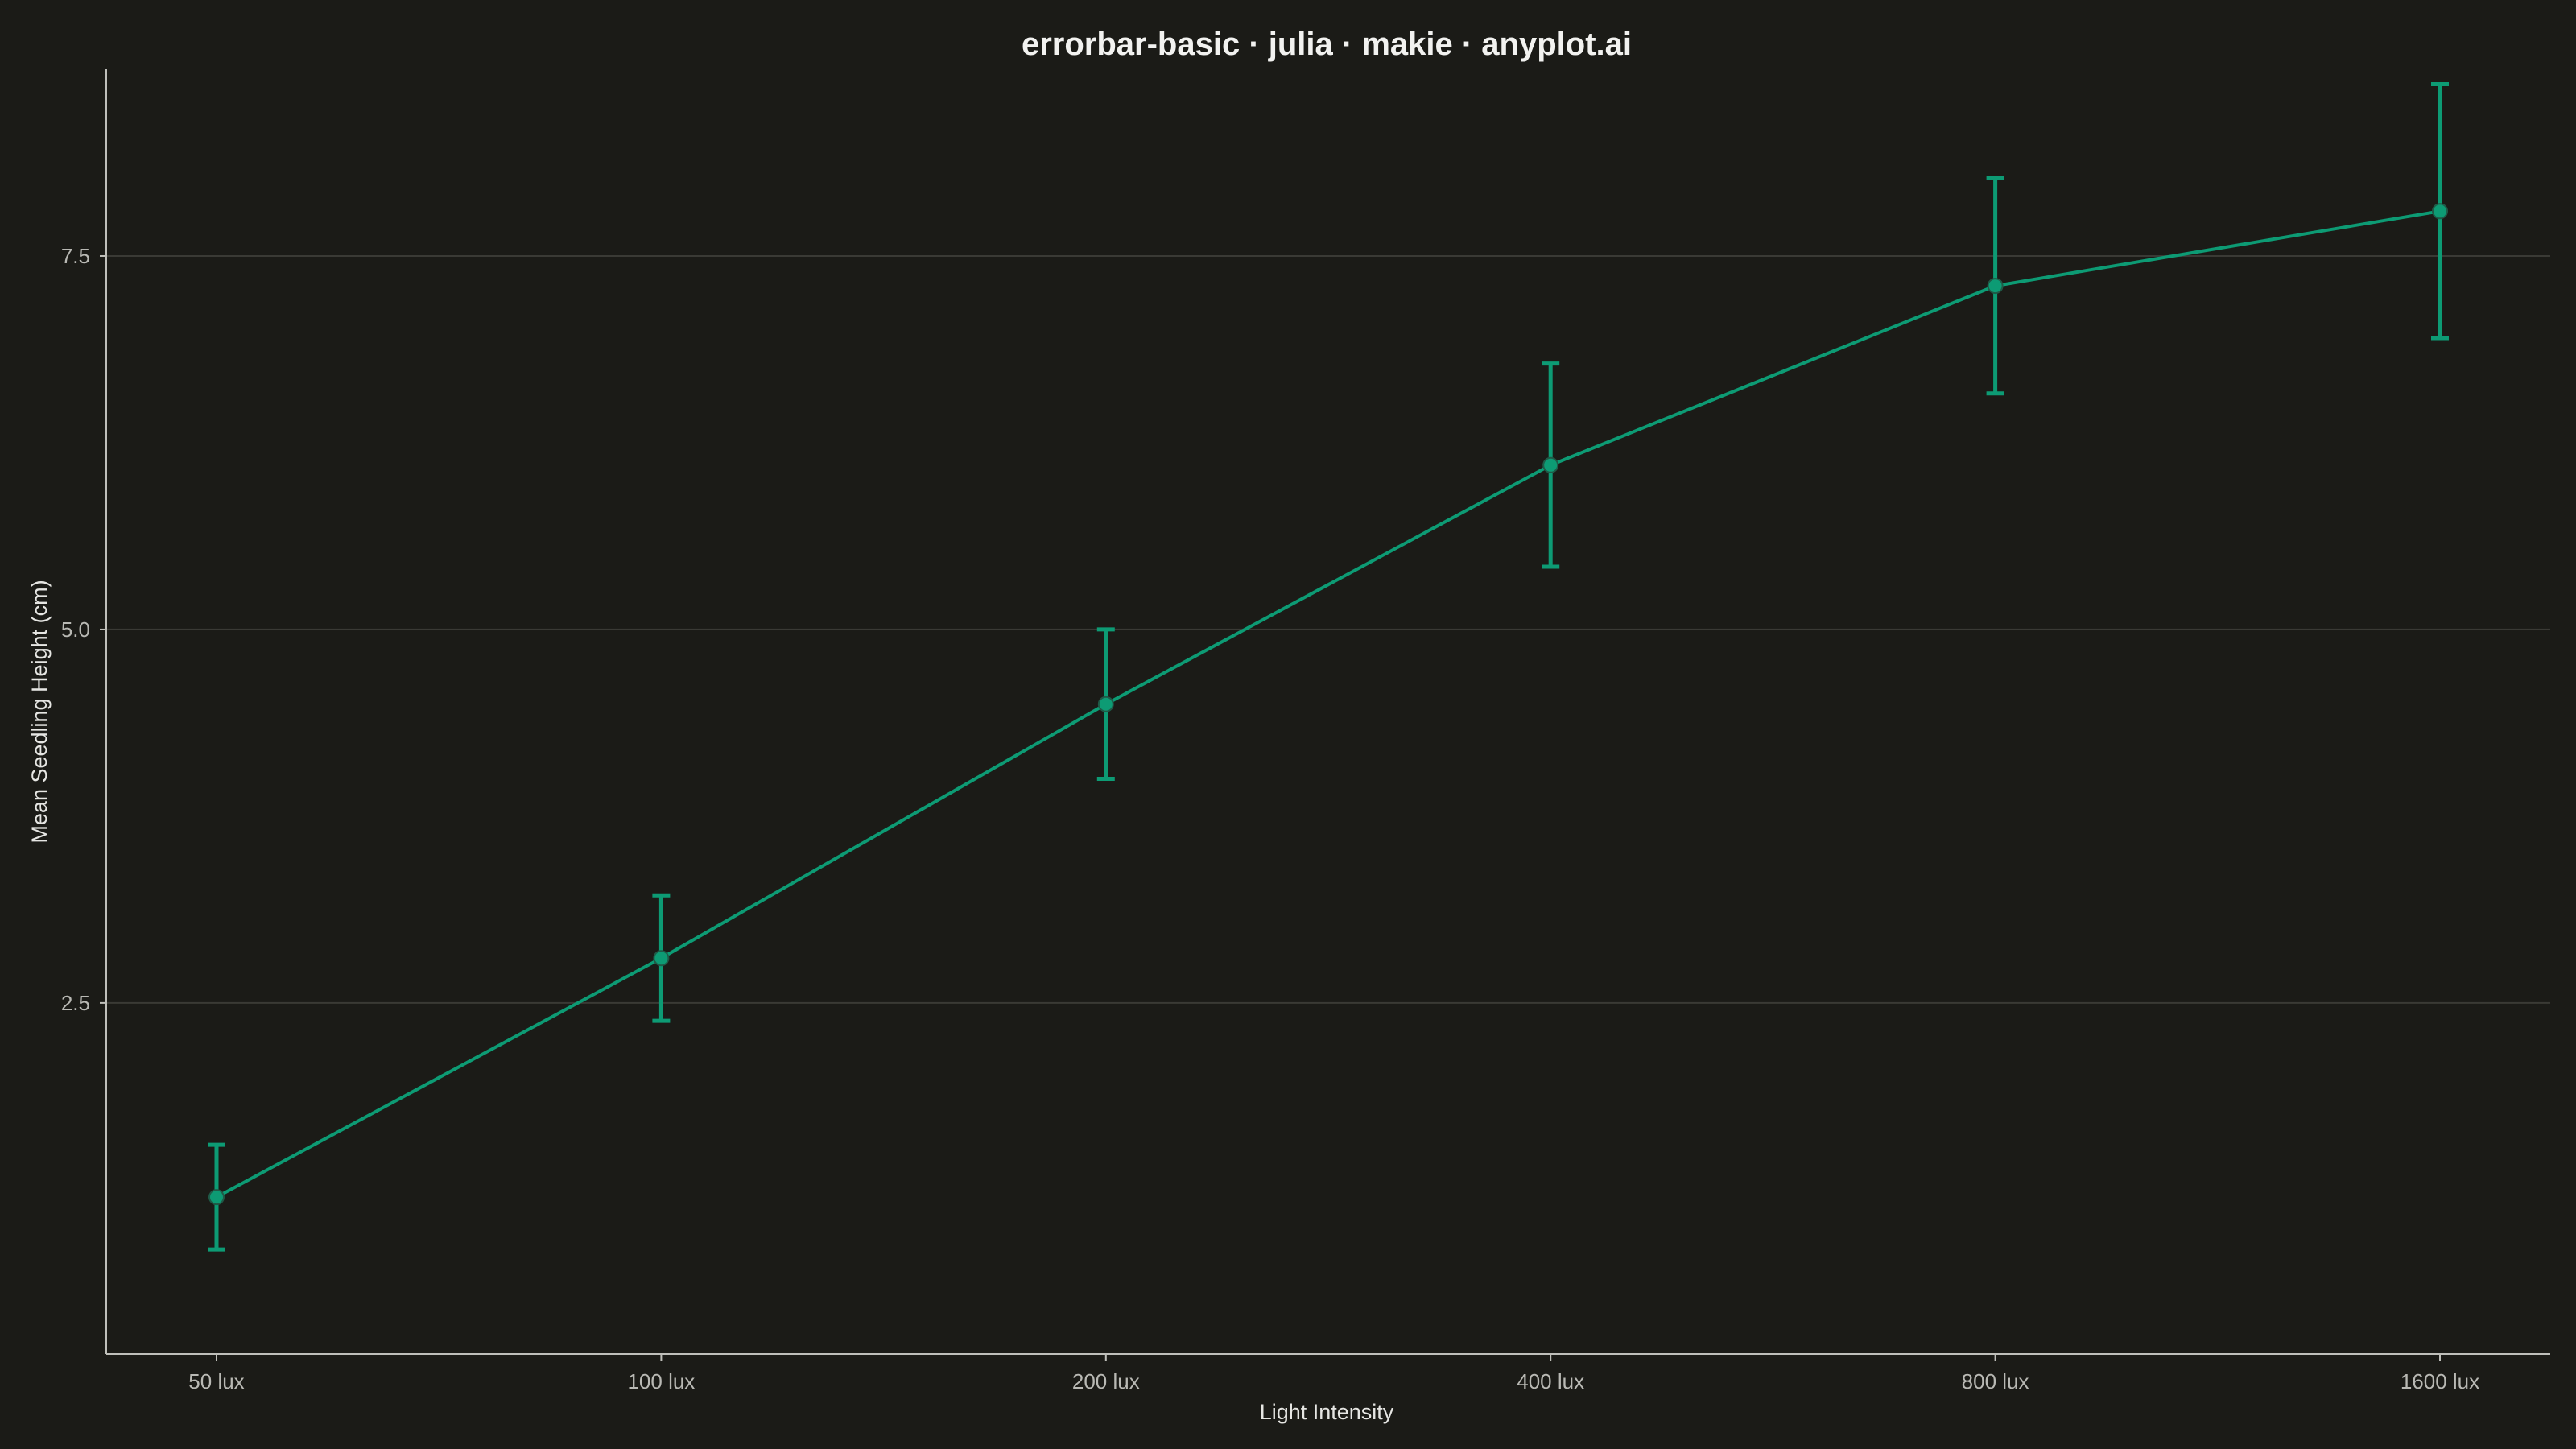  What do you see at coordinates (1550, 1381) in the screenshot?
I see `x-tick-label: 400 lux` at bounding box center [1550, 1381].